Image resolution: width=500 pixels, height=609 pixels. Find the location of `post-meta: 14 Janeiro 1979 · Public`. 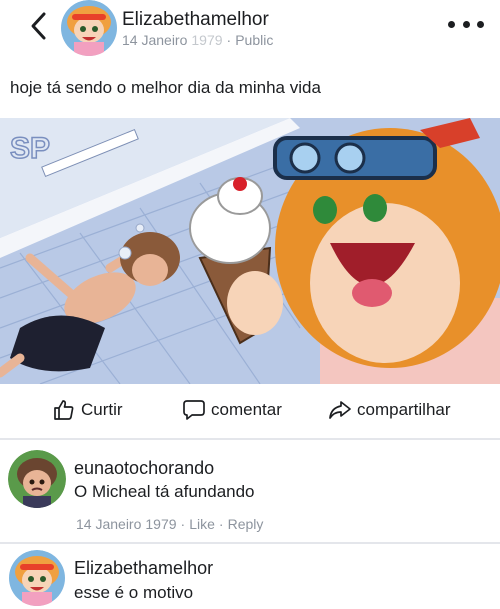

post-meta: 14 Janeiro 1979 · Public is located at coordinates (197, 40).